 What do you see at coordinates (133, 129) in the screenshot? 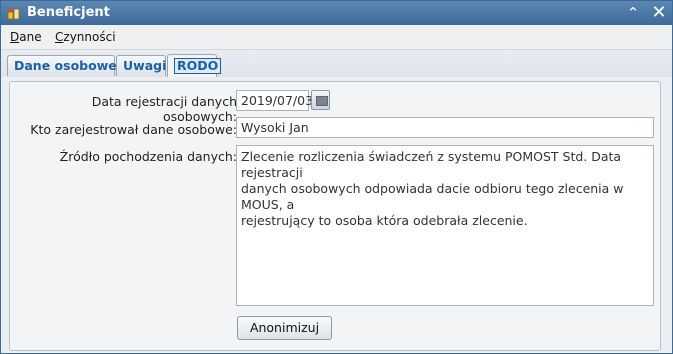
I see `registered-by-label: Kto zarejestrował dane osobowe:` at bounding box center [133, 129].